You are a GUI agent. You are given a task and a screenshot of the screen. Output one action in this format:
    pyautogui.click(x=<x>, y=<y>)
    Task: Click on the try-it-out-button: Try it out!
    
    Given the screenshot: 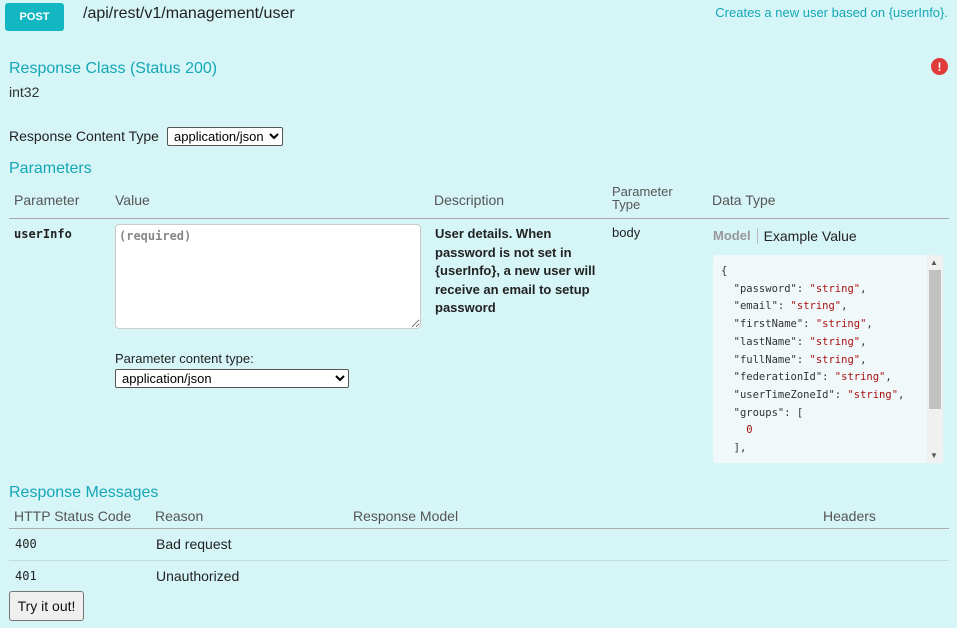 What is the action you would take?
    pyautogui.click(x=46, y=606)
    